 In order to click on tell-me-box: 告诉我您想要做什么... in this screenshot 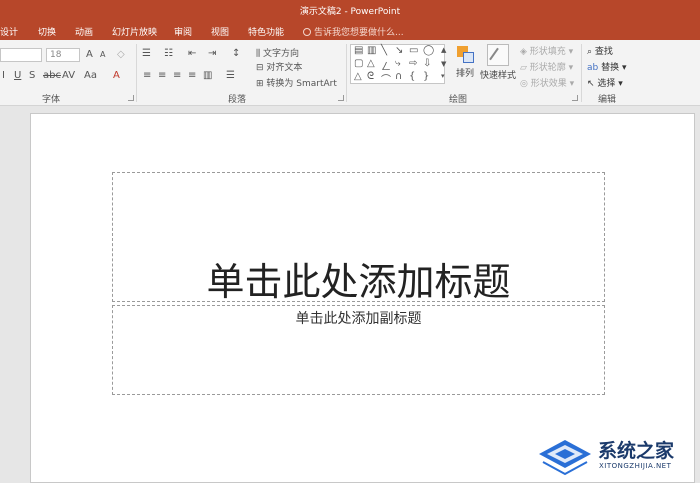, I will do `click(353, 31)`.